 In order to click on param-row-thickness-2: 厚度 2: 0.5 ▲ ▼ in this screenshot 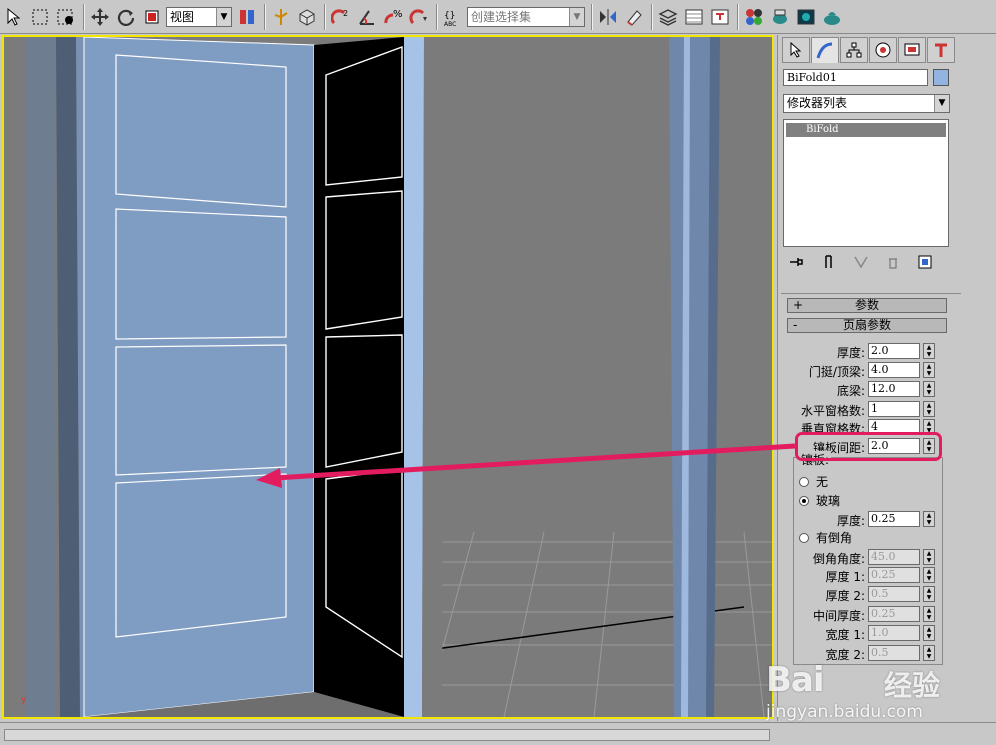, I will do `click(871, 594)`.